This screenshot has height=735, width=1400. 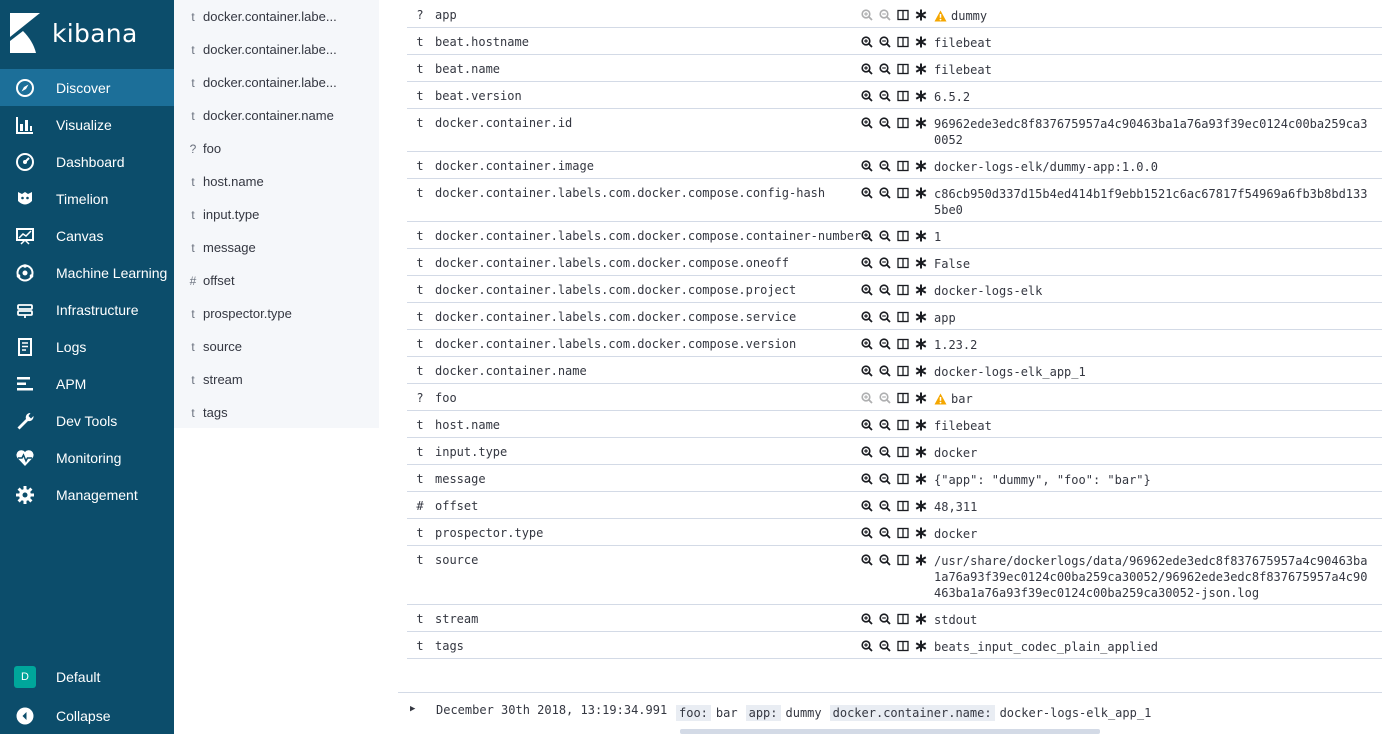 What do you see at coordinates (87, 715) in the screenshot?
I see `collapse-button: Collapse` at bounding box center [87, 715].